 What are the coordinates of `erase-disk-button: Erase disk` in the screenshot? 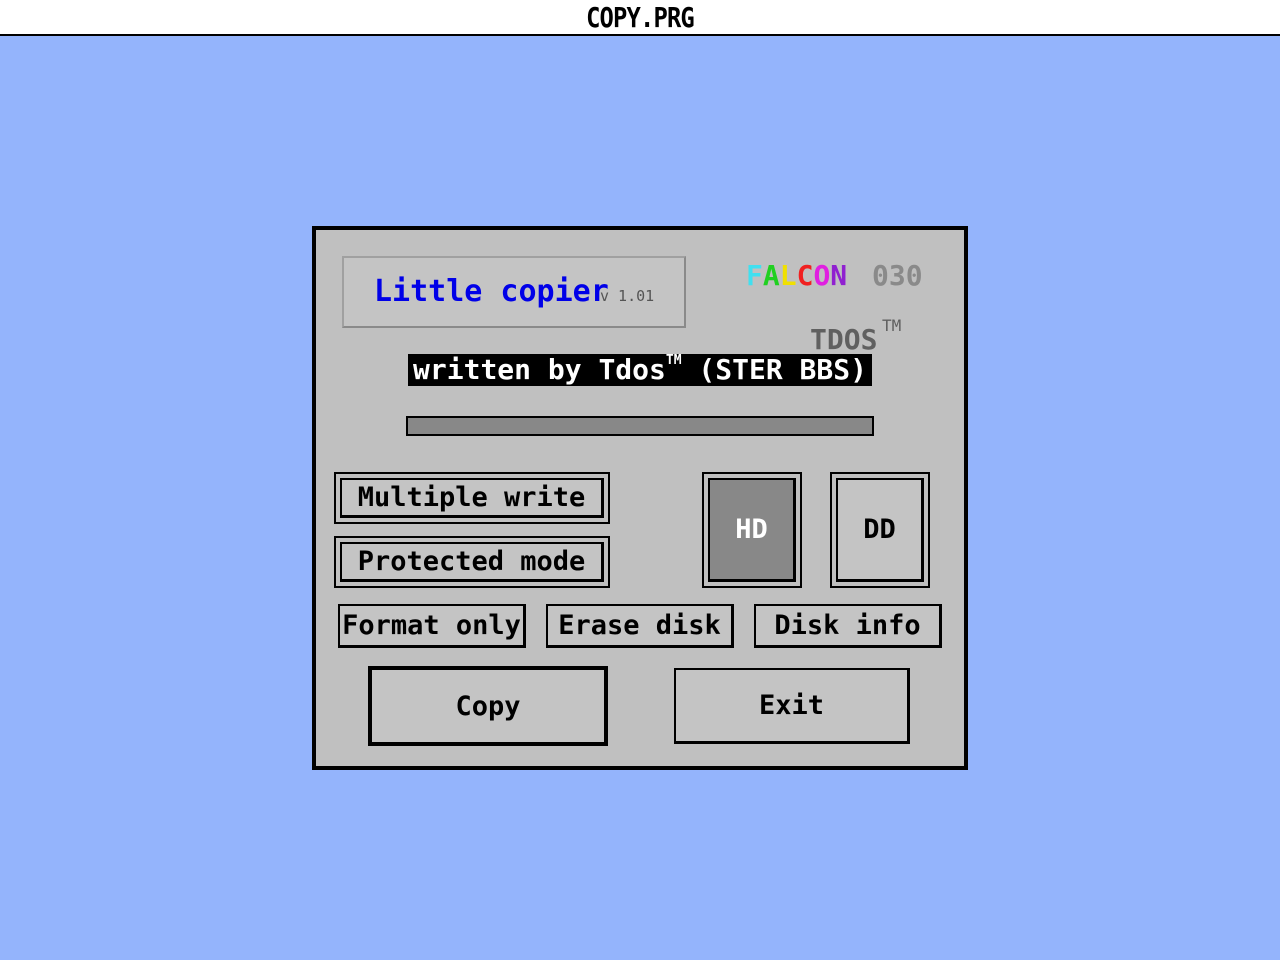 It's located at (640, 626).